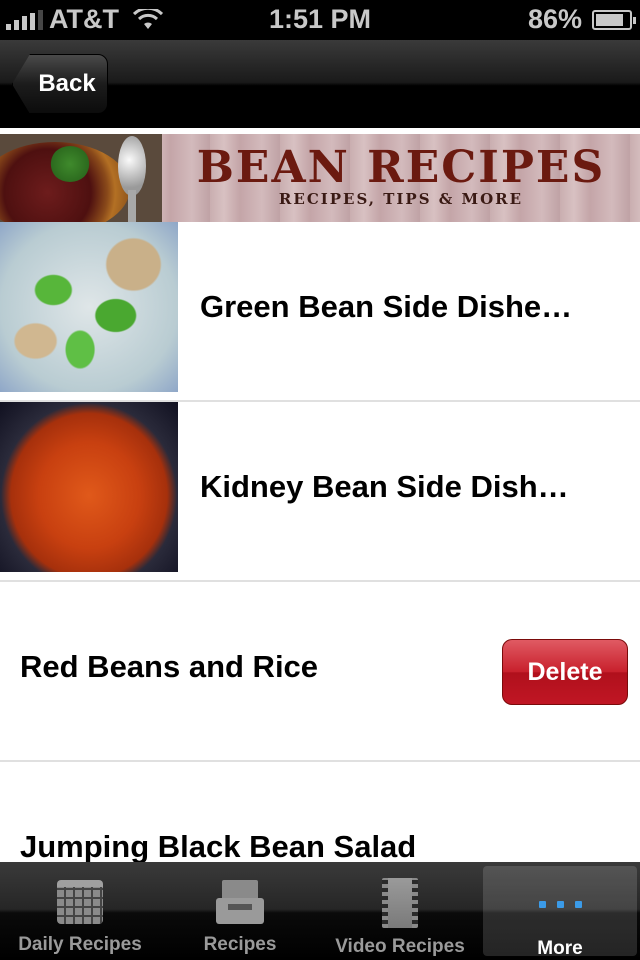  Describe the element at coordinates (560, 904) in the screenshot. I see `more-icon` at that location.